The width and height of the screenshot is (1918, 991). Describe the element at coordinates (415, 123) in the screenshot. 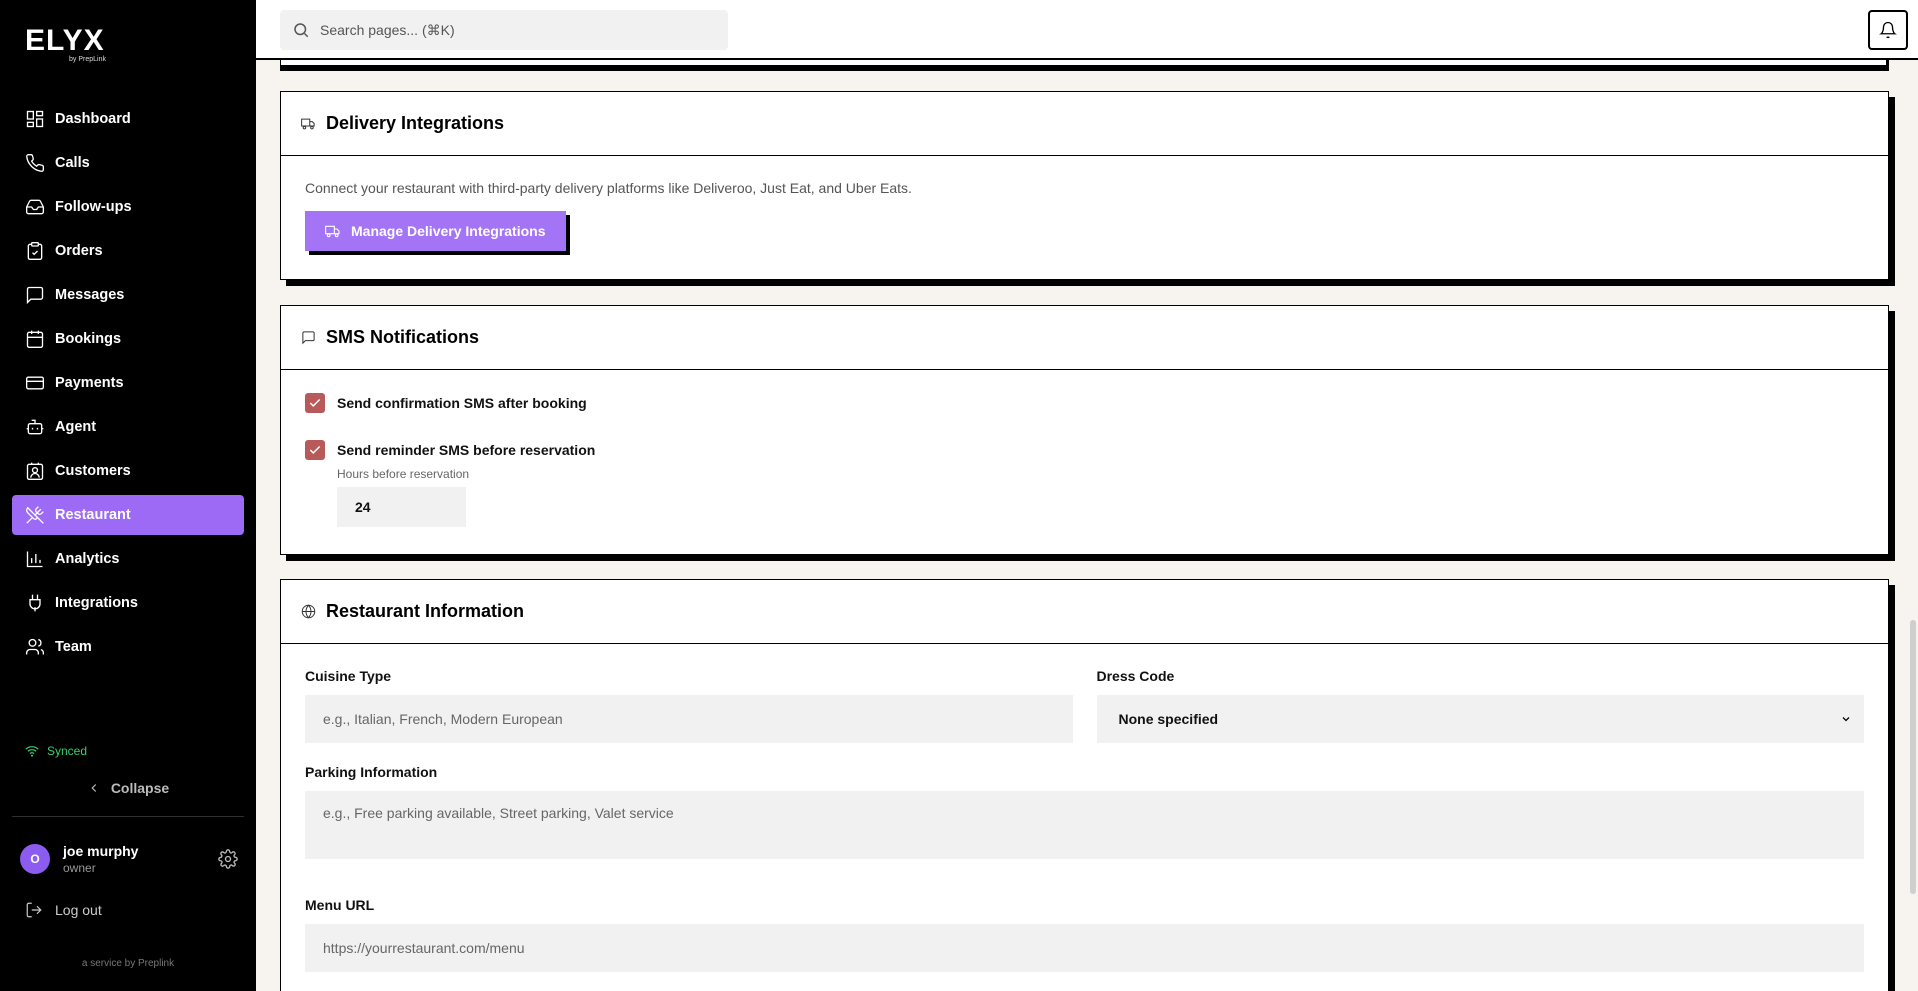

I see `card-title: Delivery Integrations` at that location.